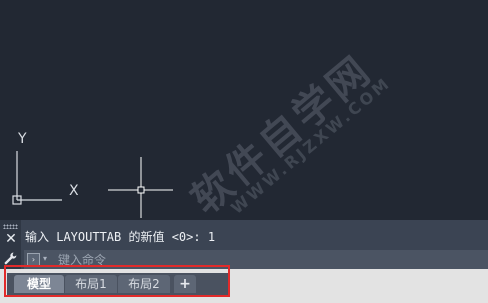 The height and width of the screenshot is (303, 488). Describe the element at coordinates (140, 187) in the screenshot. I see `crosshair-cursor-icon` at that location.